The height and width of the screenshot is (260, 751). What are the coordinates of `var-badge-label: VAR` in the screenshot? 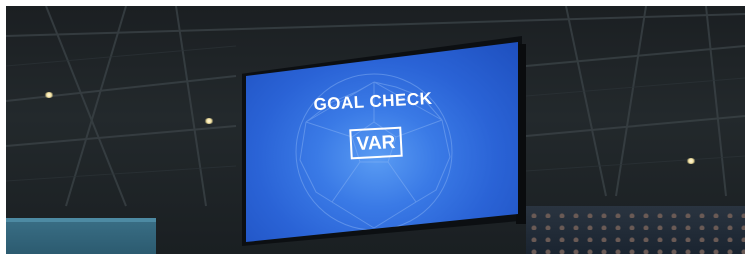 It's located at (376, 143).